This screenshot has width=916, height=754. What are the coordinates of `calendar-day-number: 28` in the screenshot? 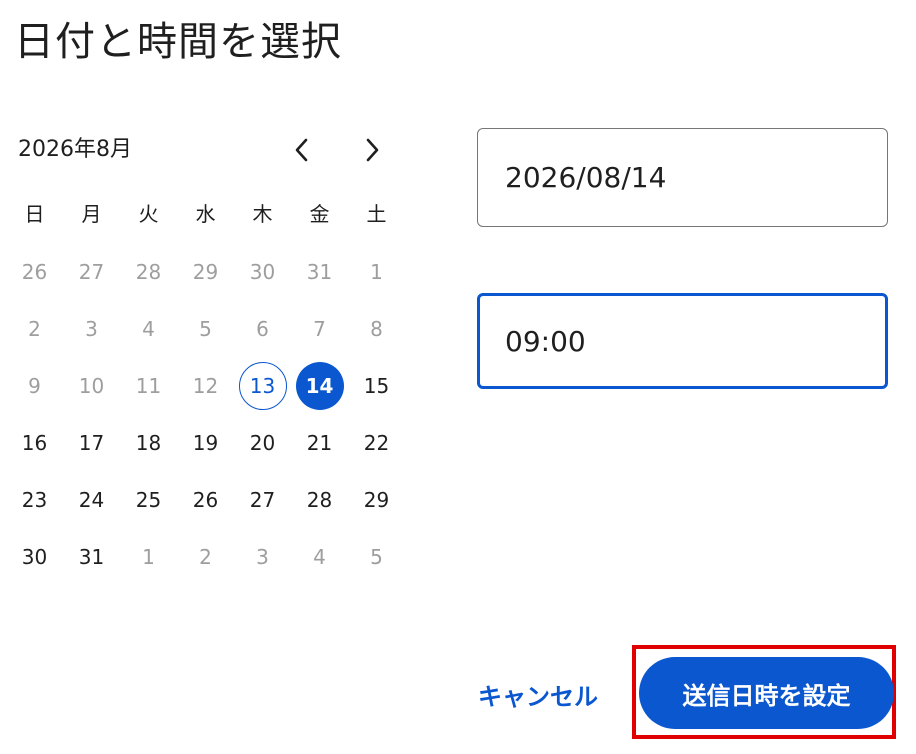 It's located at (148, 271).